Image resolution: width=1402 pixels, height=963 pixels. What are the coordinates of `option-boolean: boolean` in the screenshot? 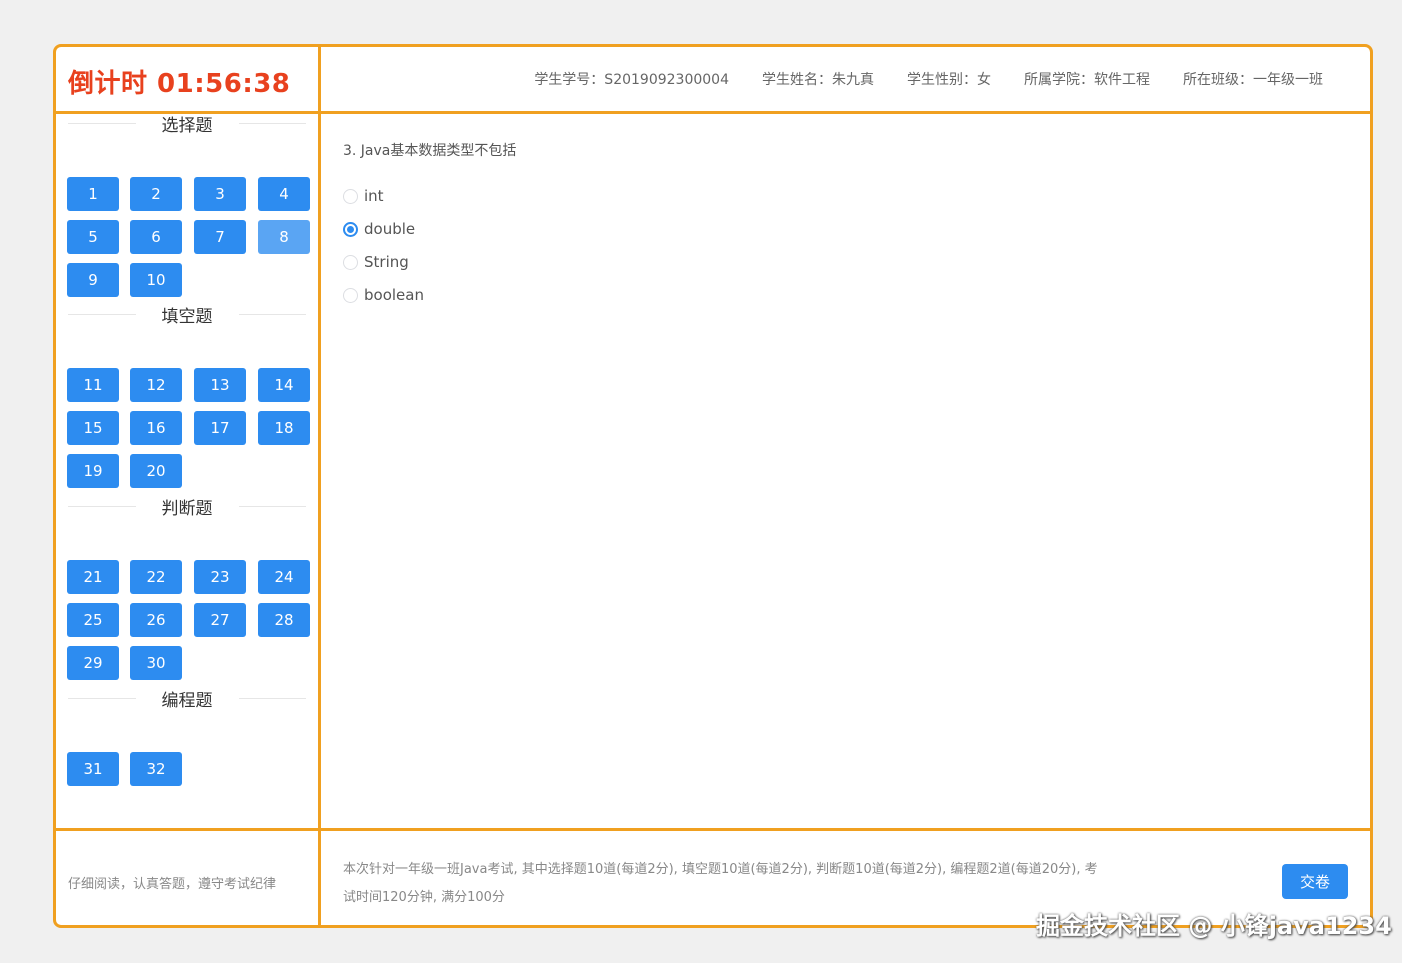 It's located at (383, 295).